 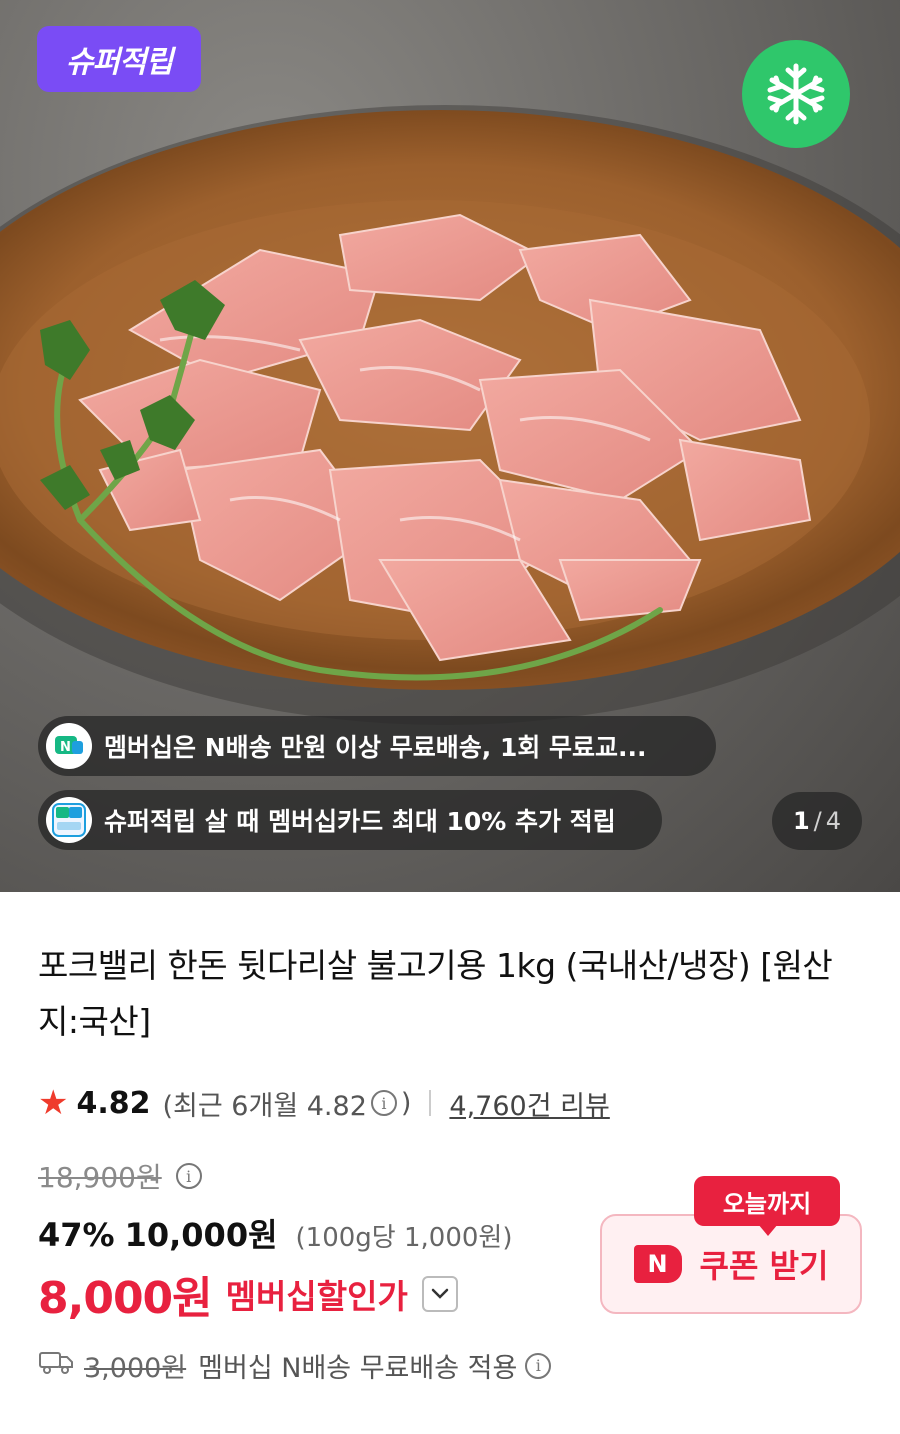 I want to click on price-info-icon: i, so click(x=188, y=1176).